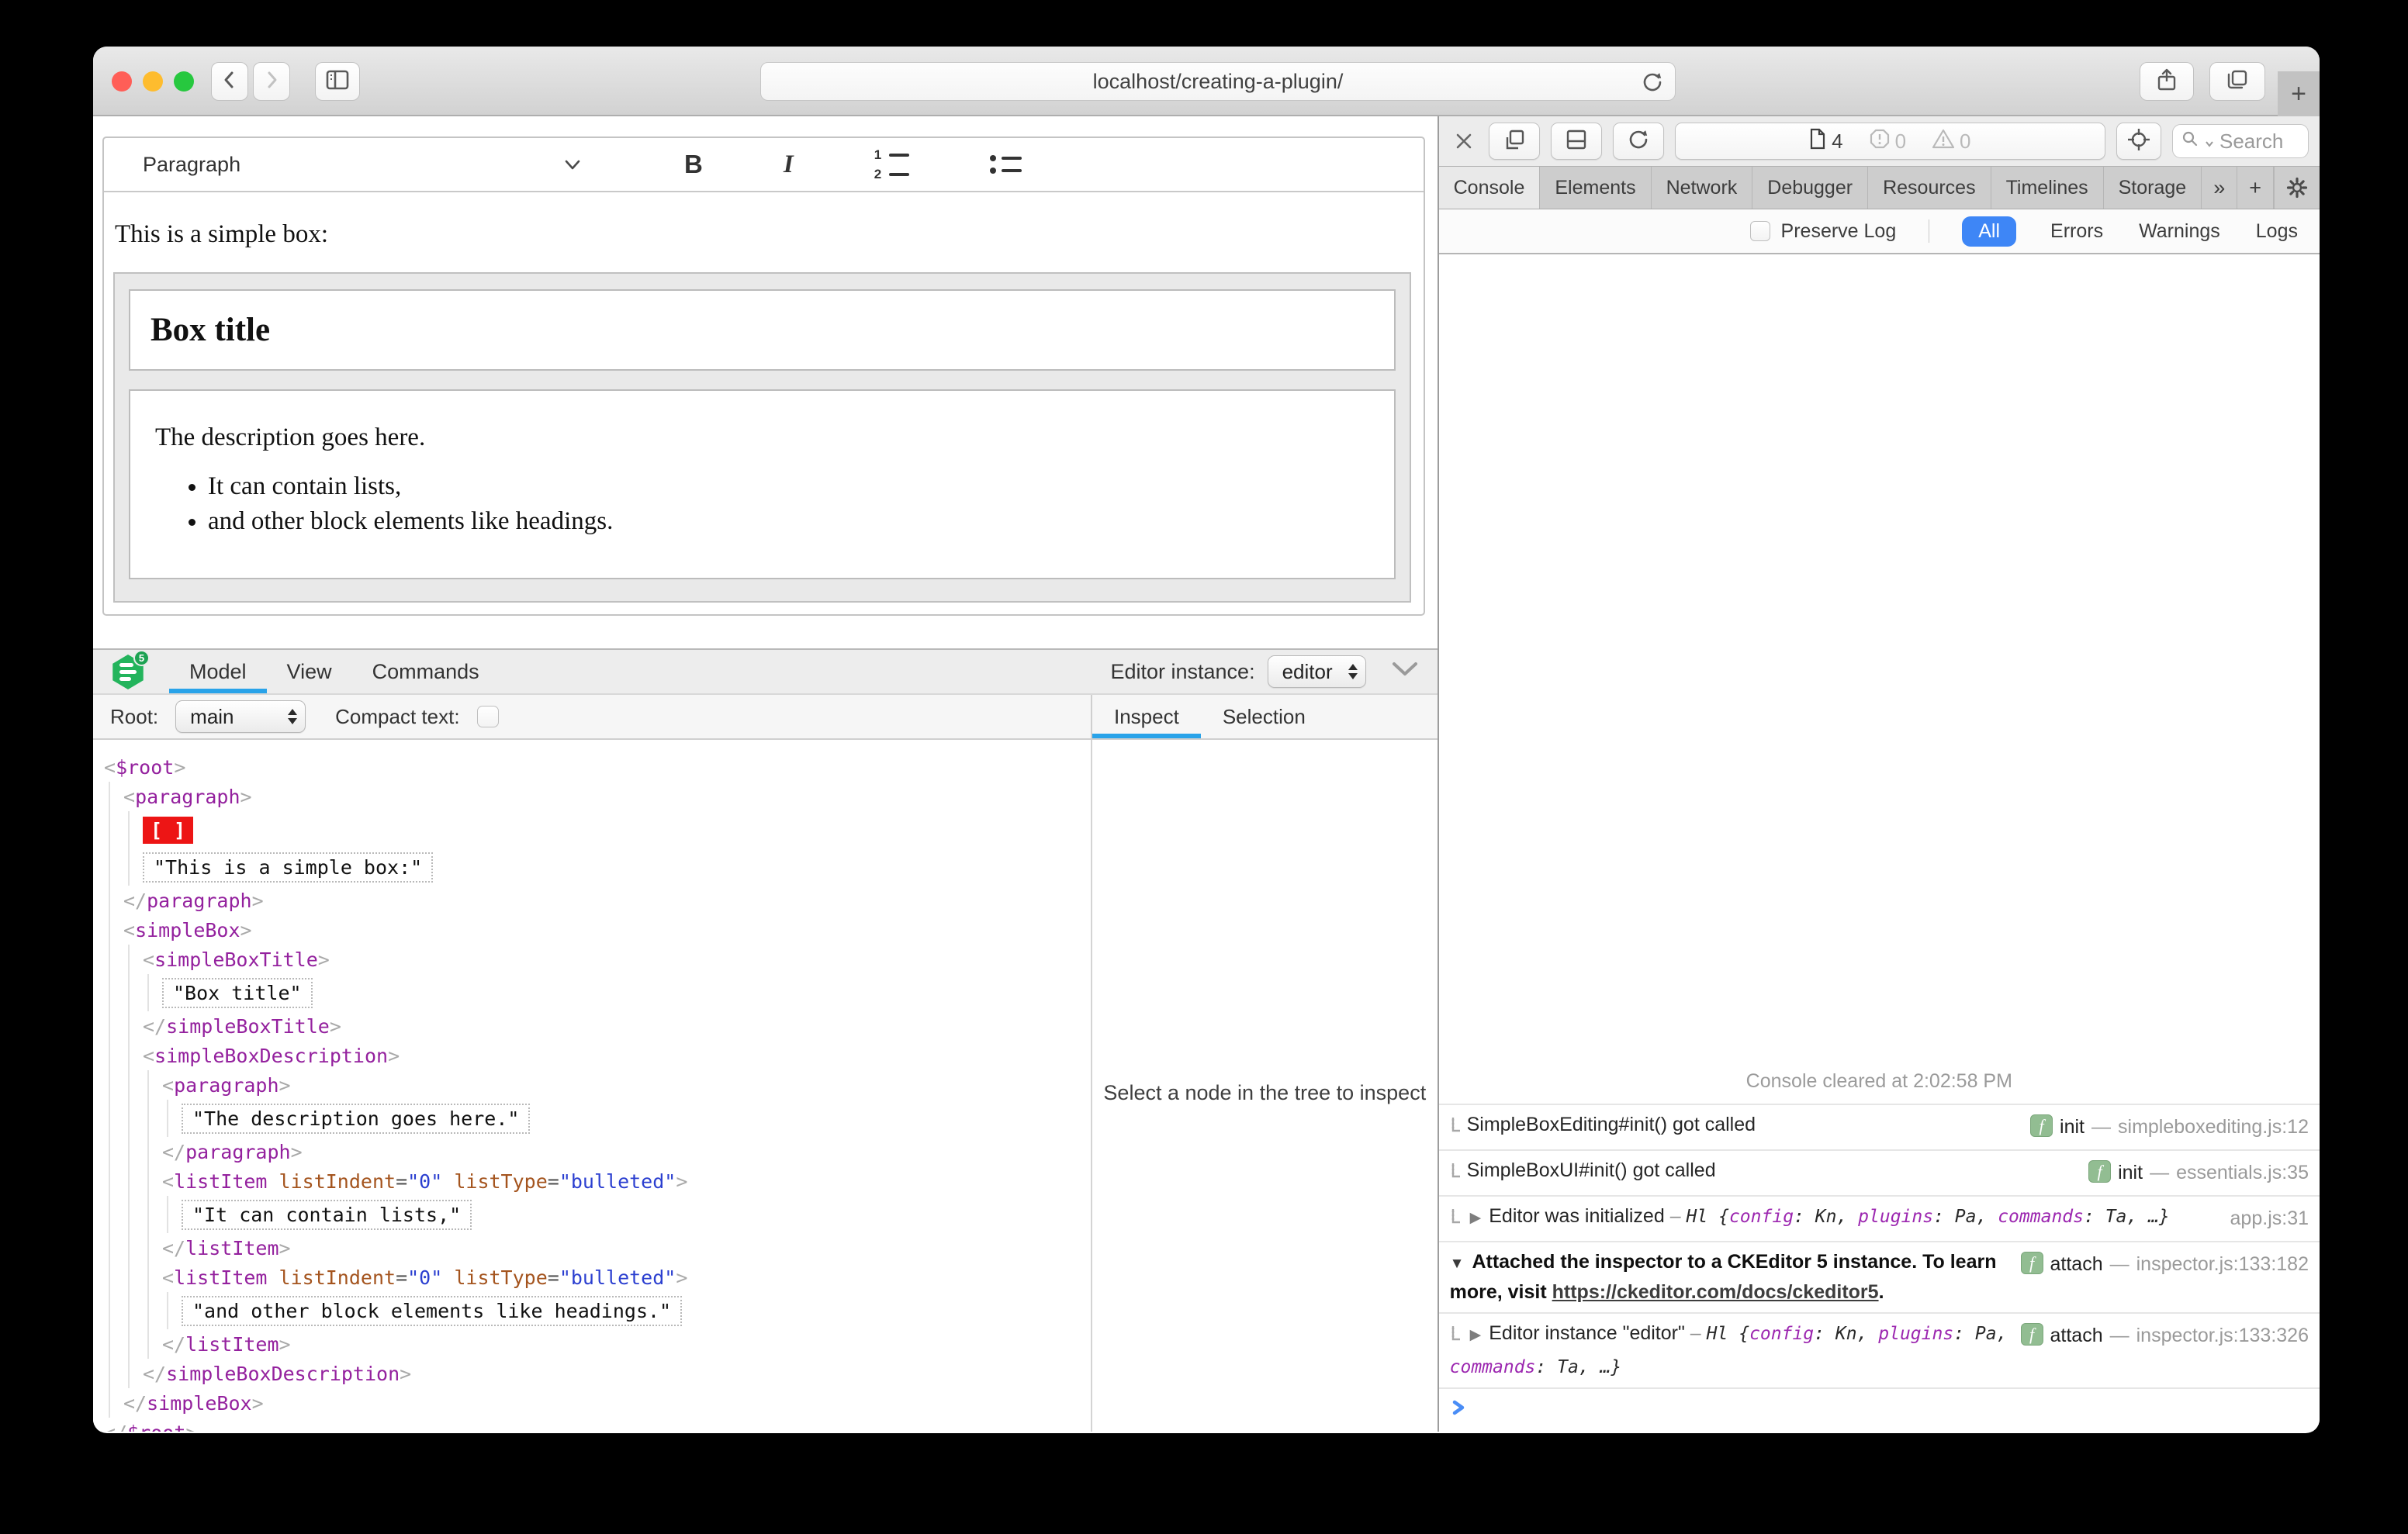 The image size is (2408, 1534). Describe the element at coordinates (1989, 231) in the screenshot. I see `console-scope-all: All` at that location.